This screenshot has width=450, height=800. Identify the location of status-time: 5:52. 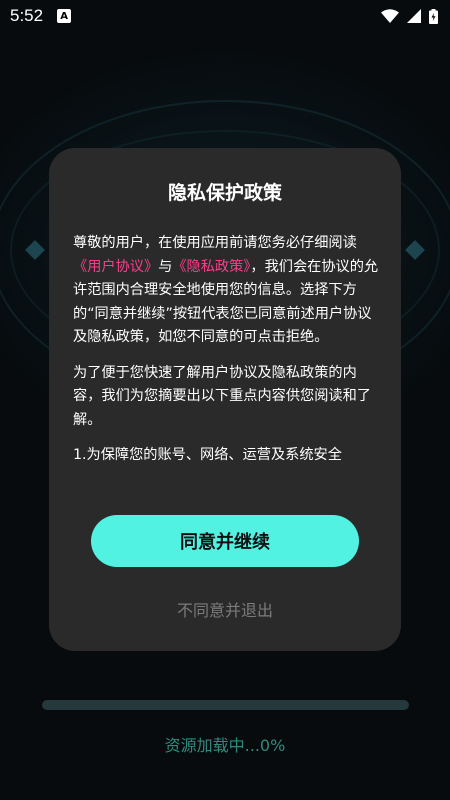
(27, 15).